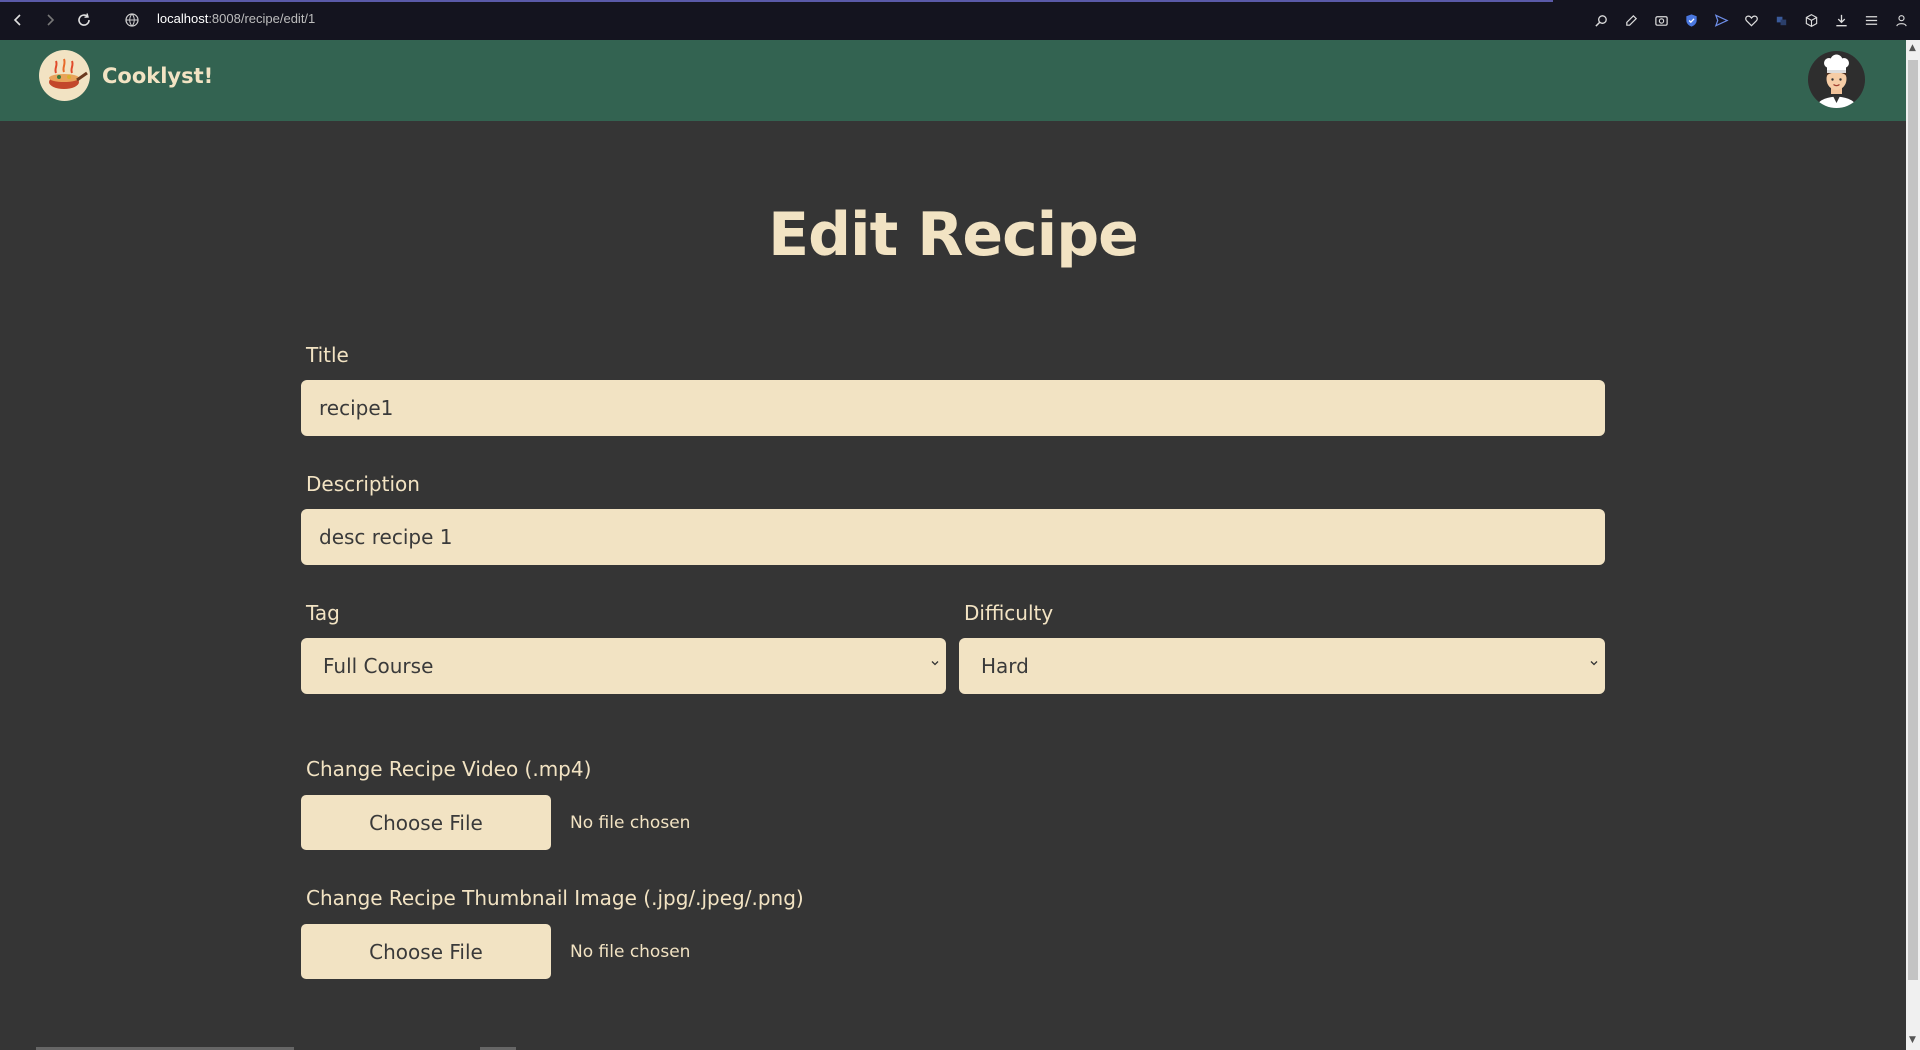 The image size is (1920, 1050). I want to click on toolbar-icons, so click(1751, 20).